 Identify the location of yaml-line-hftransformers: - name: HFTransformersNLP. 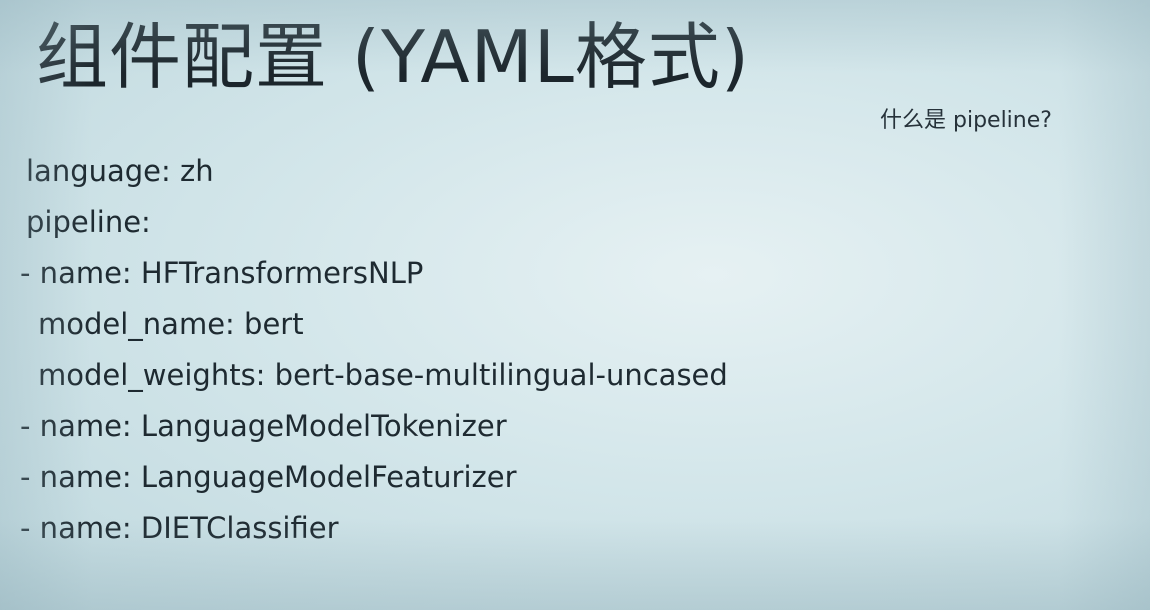
(222, 273).